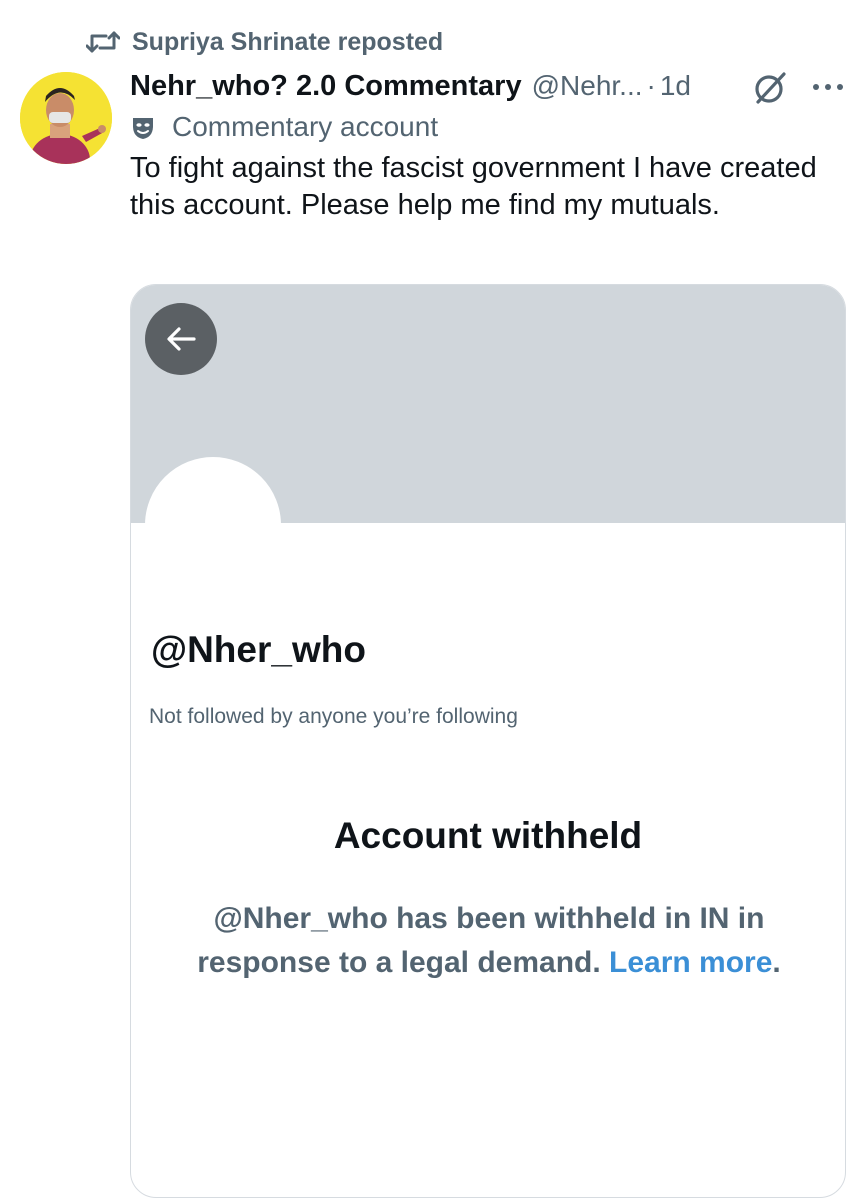 The width and height of the screenshot is (867, 1200). I want to click on account-label: Commentary account, so click(284, 127).